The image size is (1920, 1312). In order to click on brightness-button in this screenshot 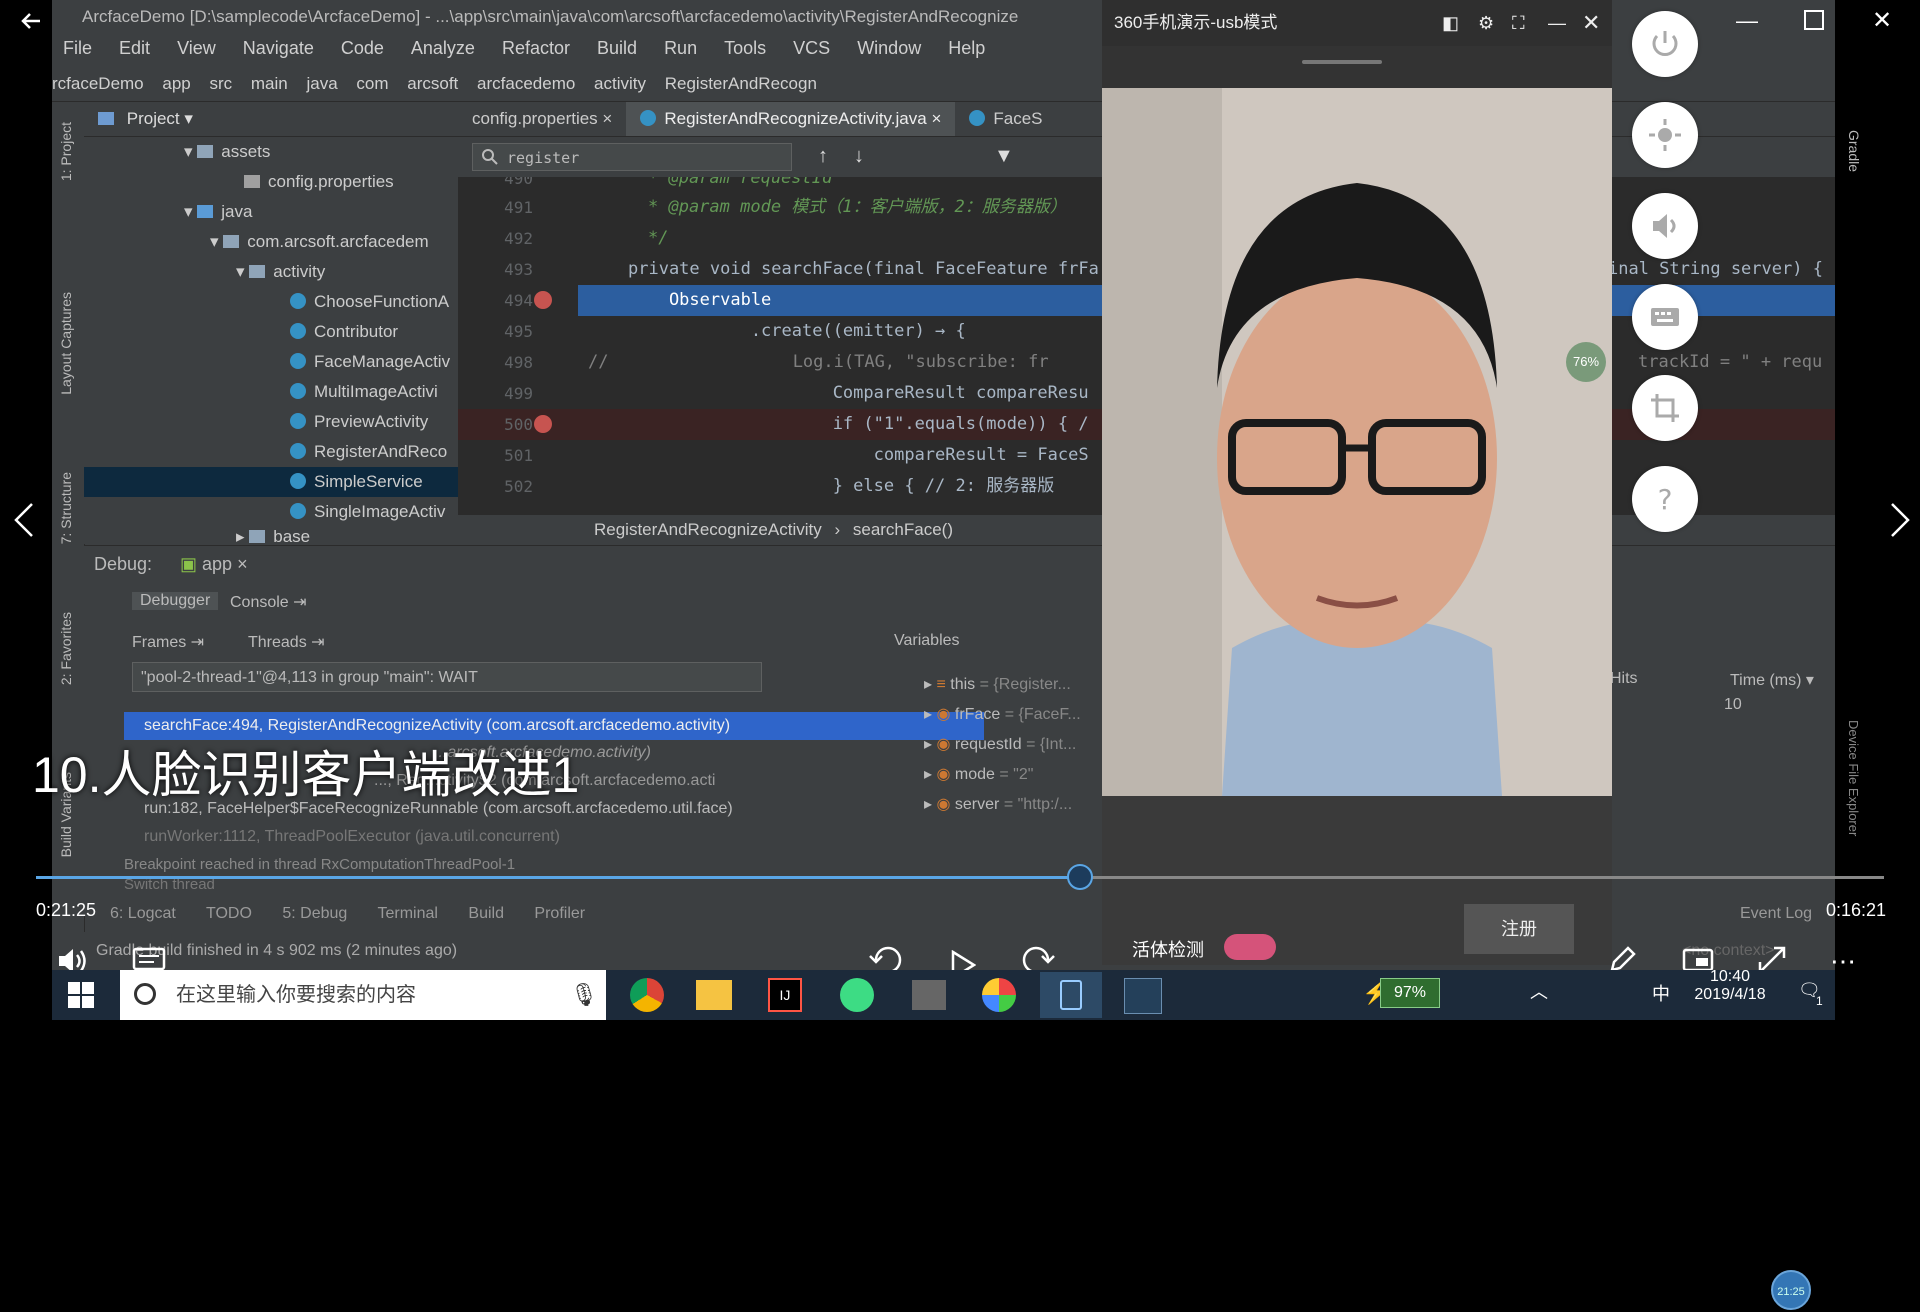, I will do `click(1665, 135)`.